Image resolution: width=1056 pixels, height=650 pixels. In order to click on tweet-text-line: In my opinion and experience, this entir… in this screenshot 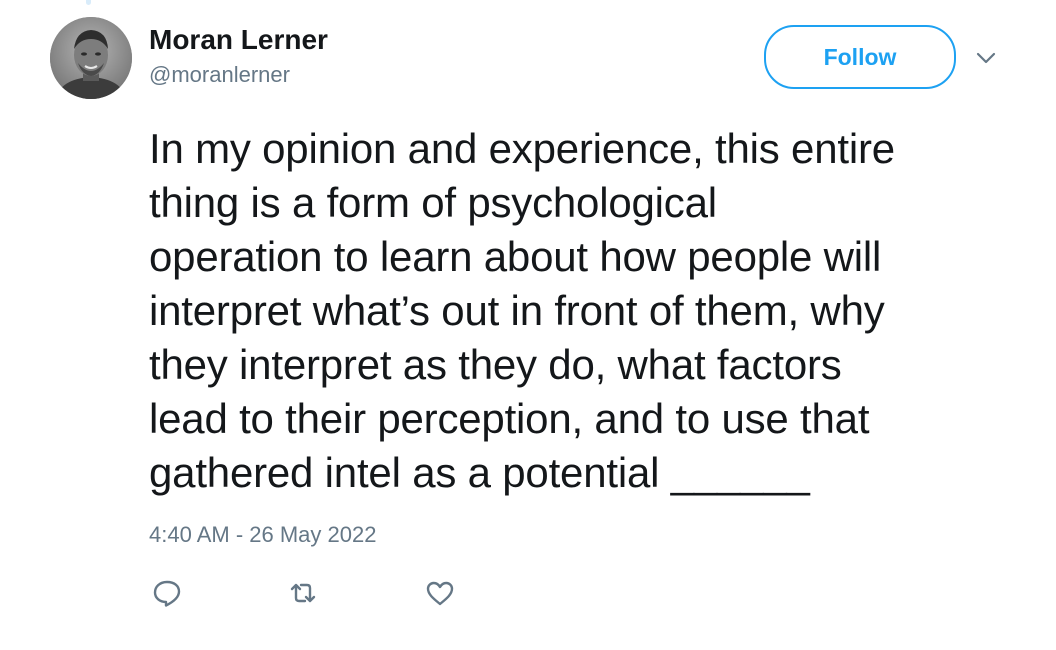, I will do `click(522, 148)`.